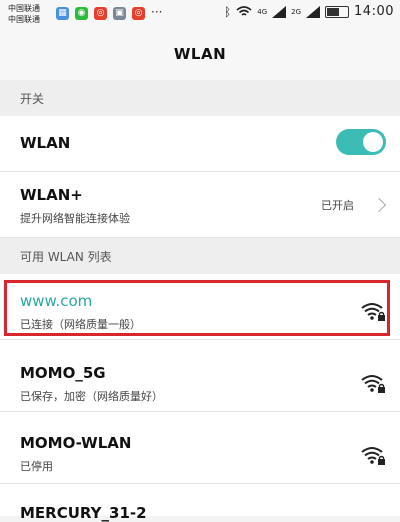 Image resolution: width=400 pixels, height=522 pixels. Describe the element at coordinates (296, 11) in the screenshot. I see `net-type-2: 2G` at that location.